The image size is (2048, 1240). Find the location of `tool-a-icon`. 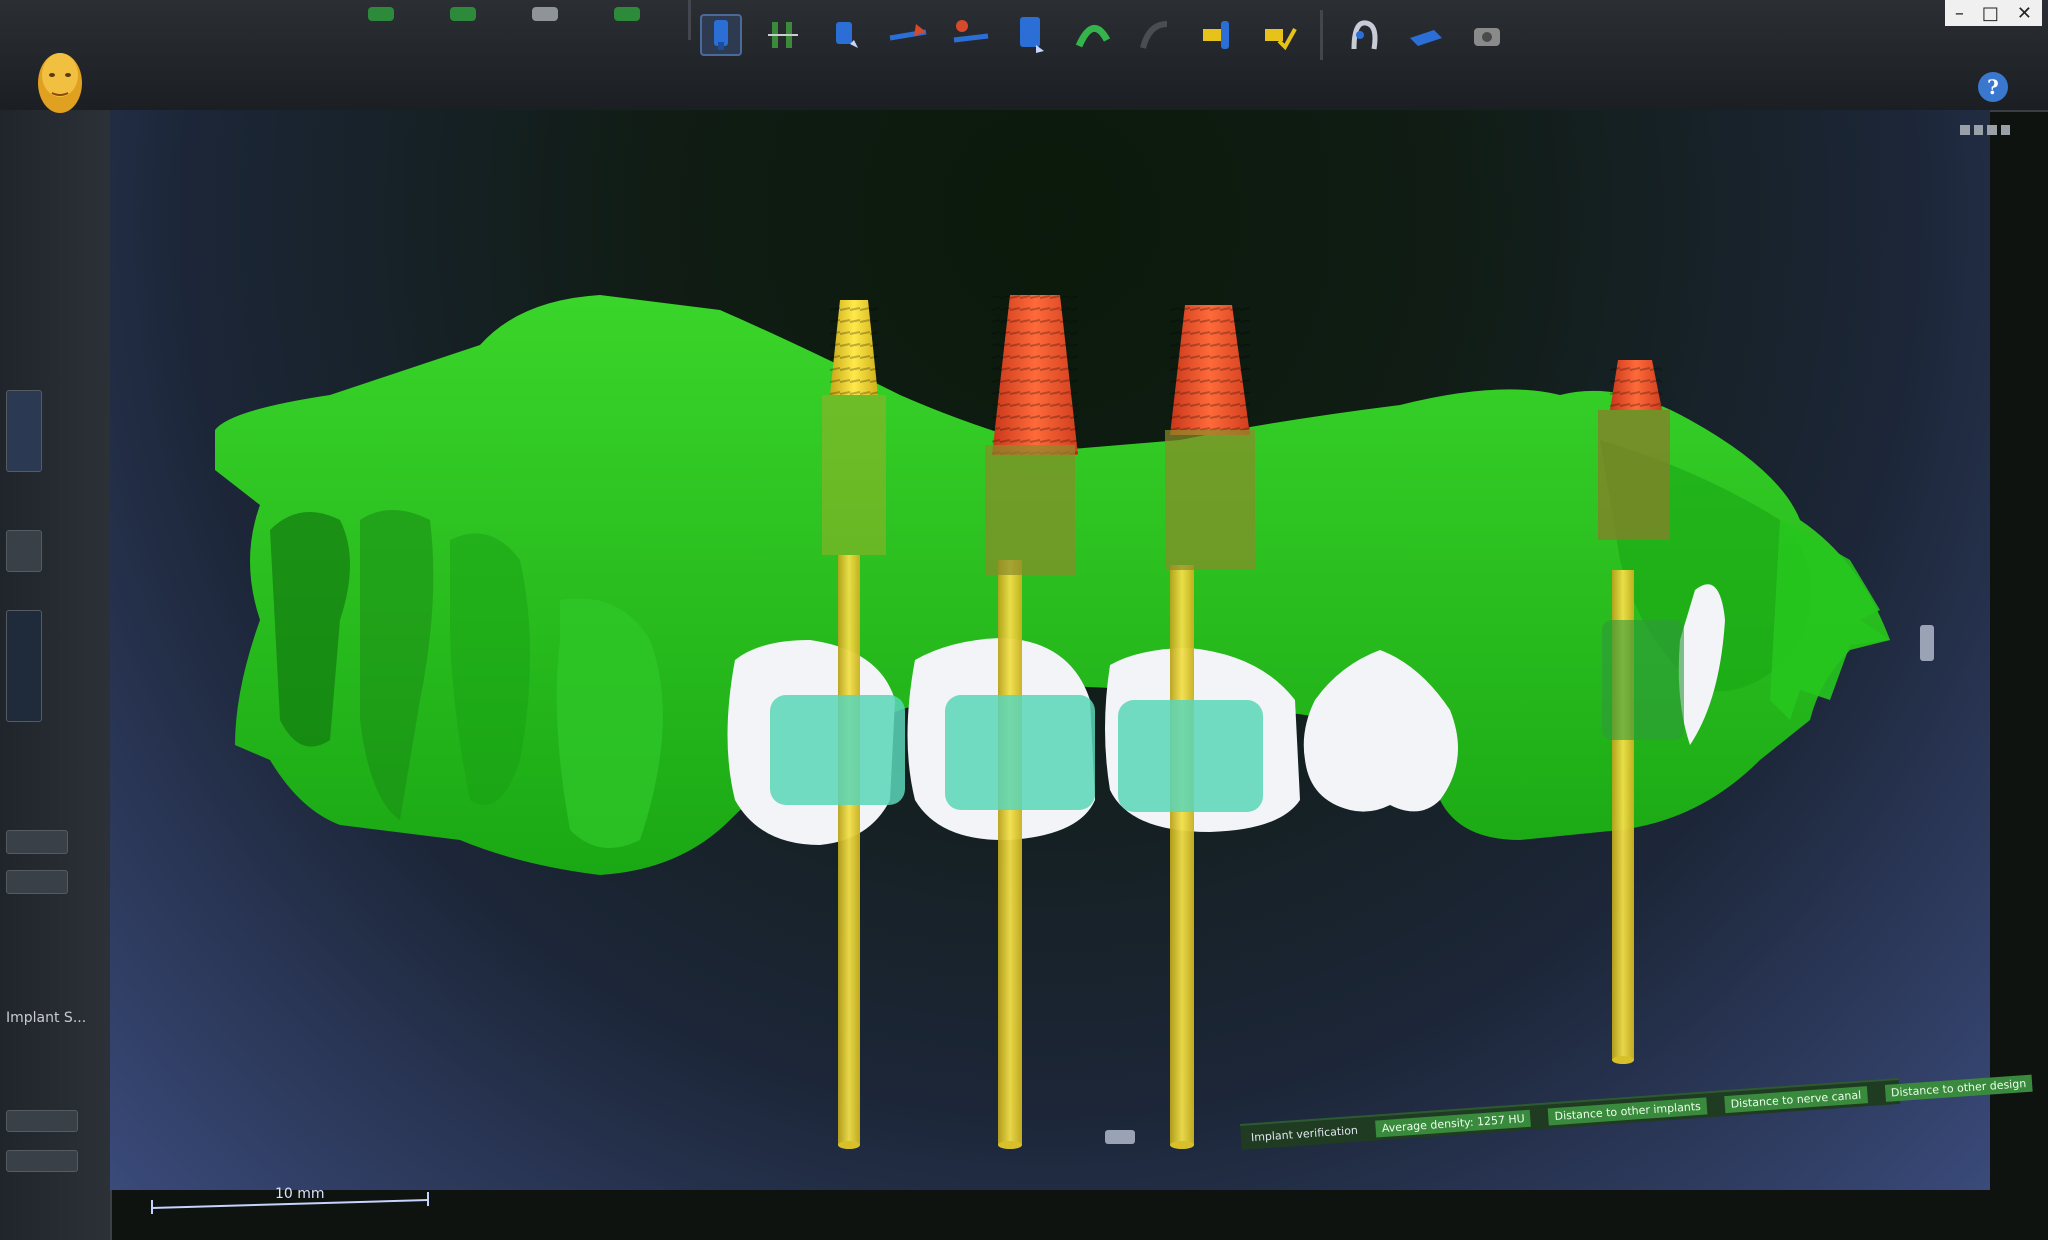

tool-a-icon is located at coordinates (381, 18).